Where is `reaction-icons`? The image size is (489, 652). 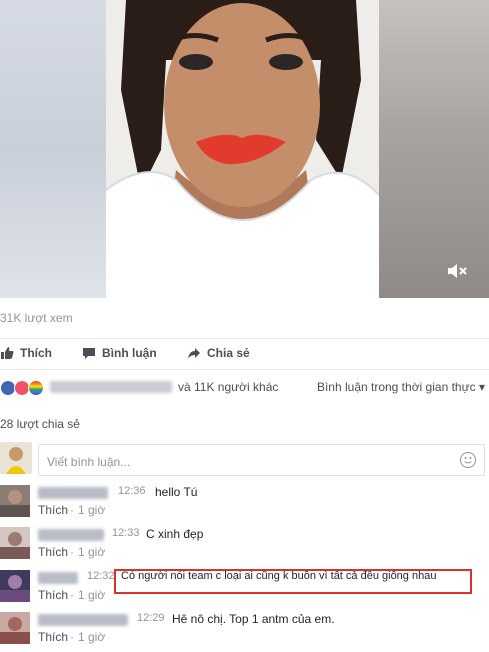
reaction-icons is located at coordinates (22, 388).